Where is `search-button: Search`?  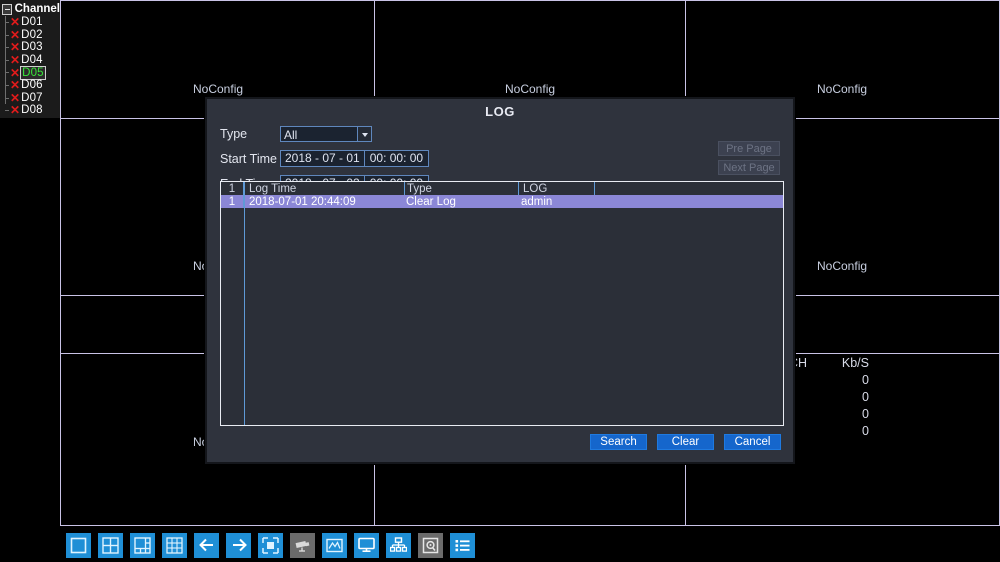 search-button: Search is located at coordinates (618, 442).